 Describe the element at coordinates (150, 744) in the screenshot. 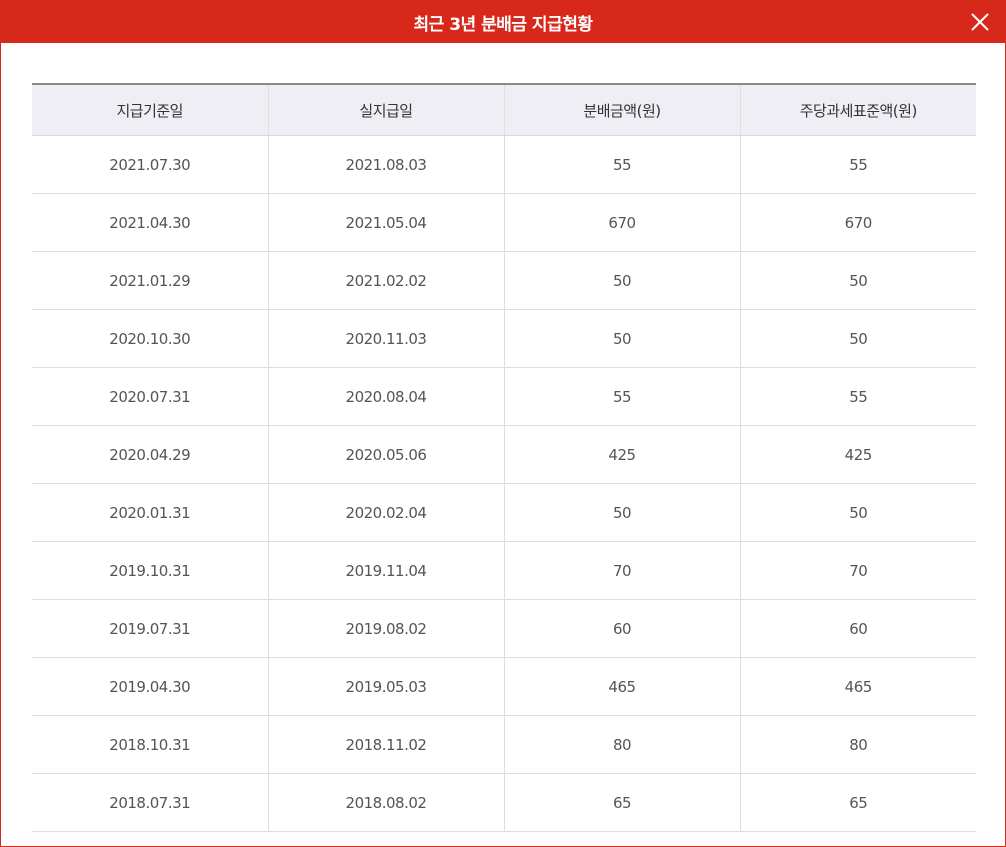

I see `base-date-cell: 2018.10.31` at that location.